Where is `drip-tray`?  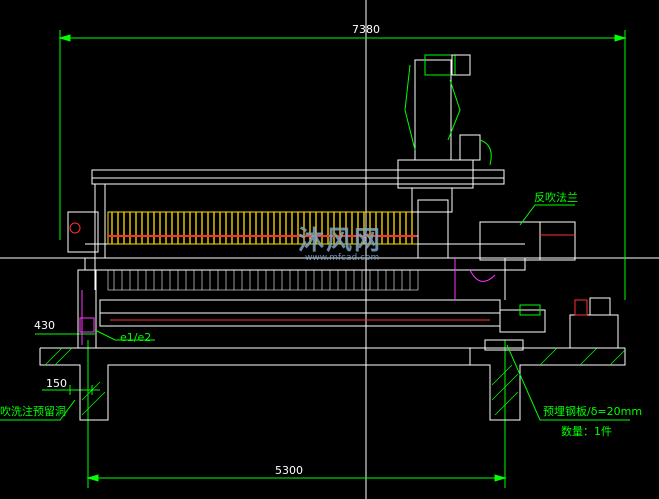 drip-tray is located at coordinates (322, 316).